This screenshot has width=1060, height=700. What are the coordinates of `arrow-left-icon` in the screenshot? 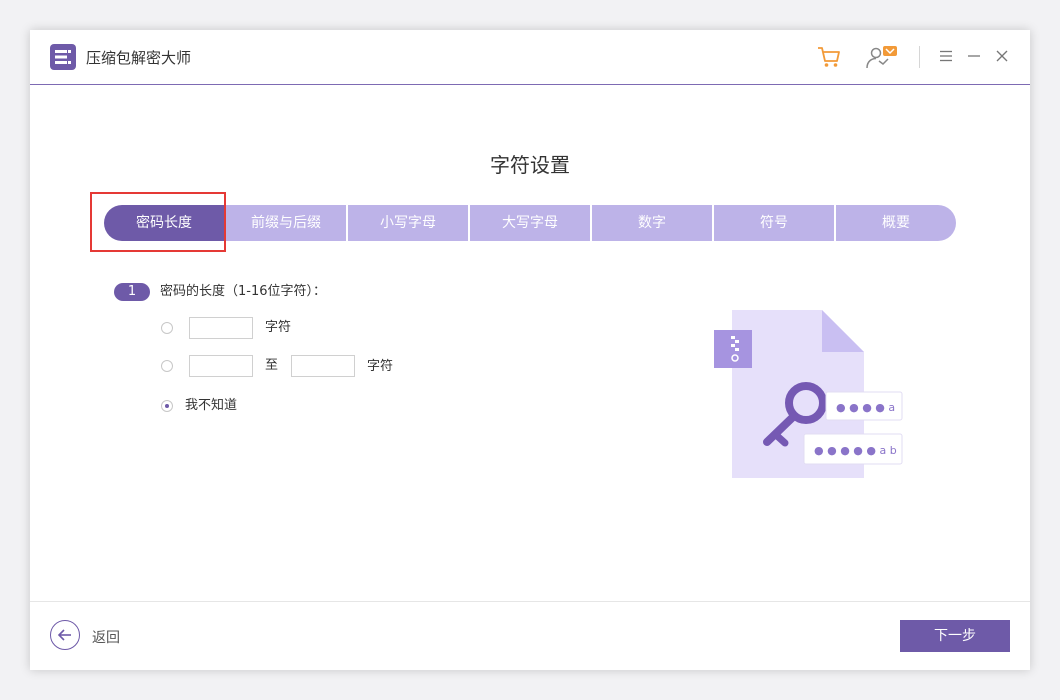 It's located at (64, 635).